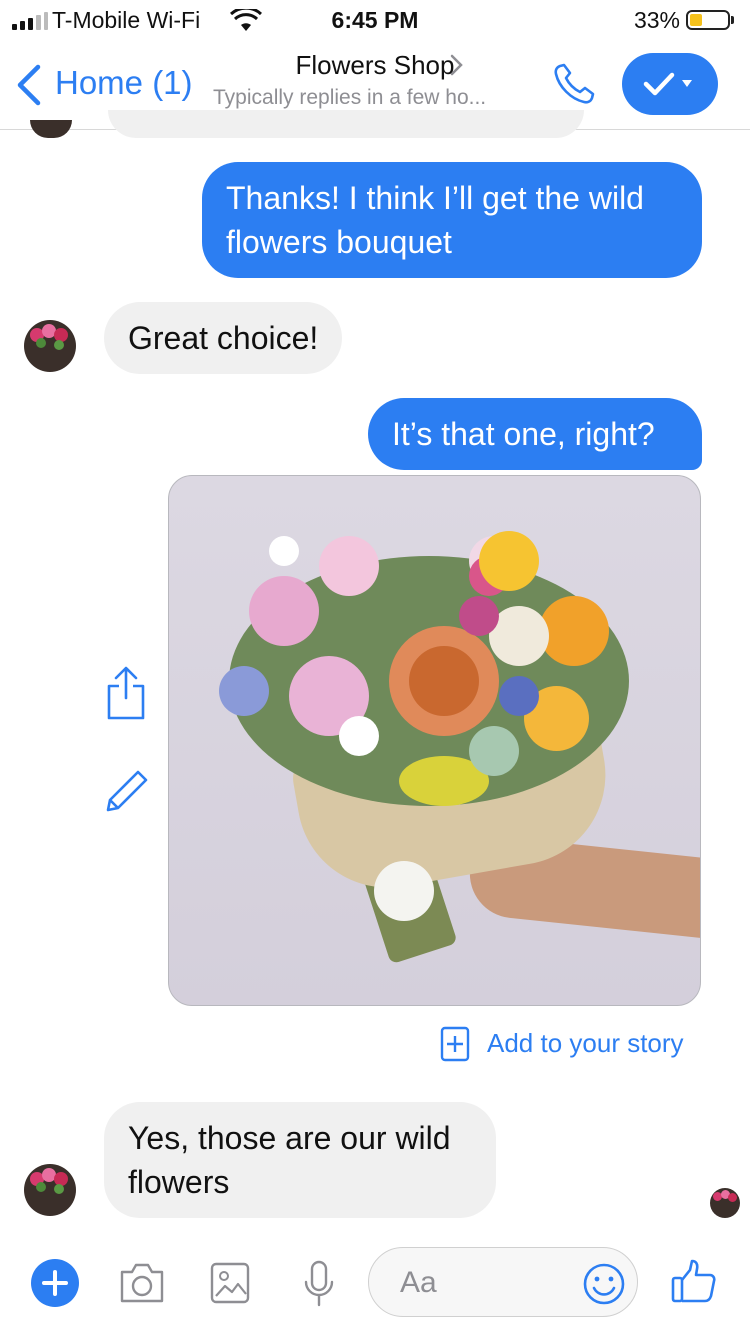 The height and width of the screenshot is (1334, 750). What do you see at coordinates (574, 84) in the screenshot?
I see `phone-icon` at bounding box center [574, 84].